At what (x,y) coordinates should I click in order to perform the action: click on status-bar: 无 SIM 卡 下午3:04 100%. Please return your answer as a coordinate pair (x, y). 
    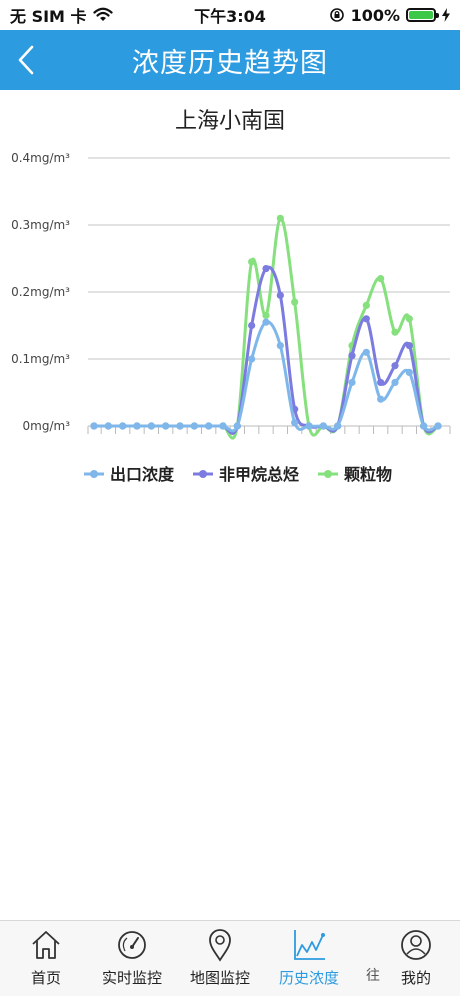
    Looking at the image, I should click on (230, 15).